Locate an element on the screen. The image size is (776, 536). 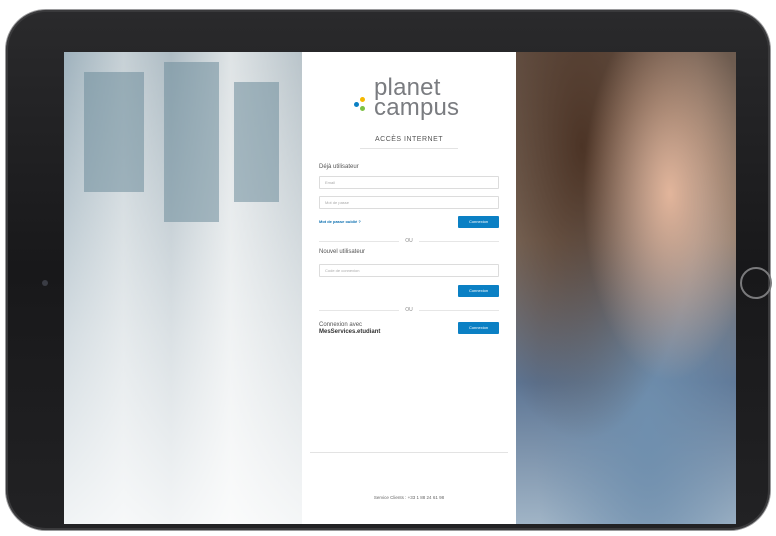
home-button is located at coordinates (756, 283).